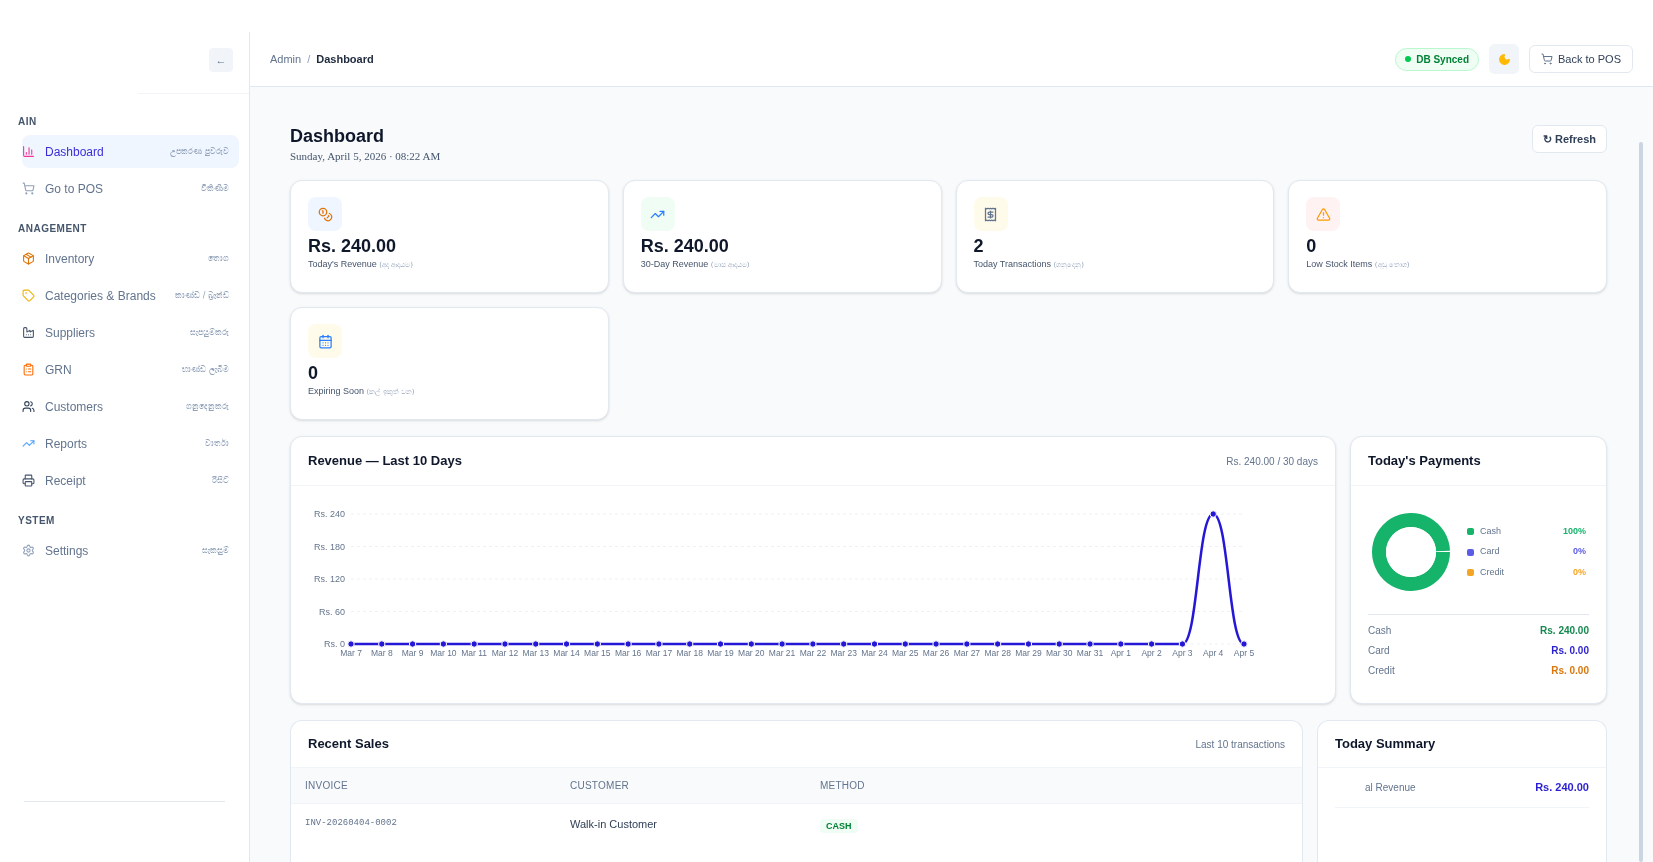 This screenshot has width=1653, height=862. What do you see at coordinates (813, 653) in the screenshot?
I see `x-tick-label: Mar 22` at bounding box center [813, 653].